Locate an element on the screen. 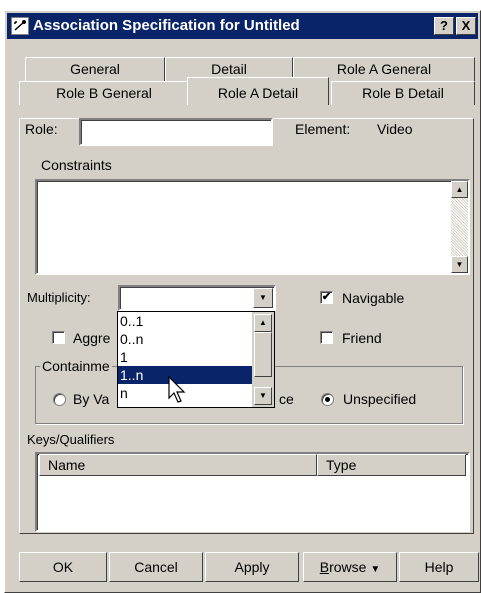  by-value-radio is located at coordinates (59, 399).